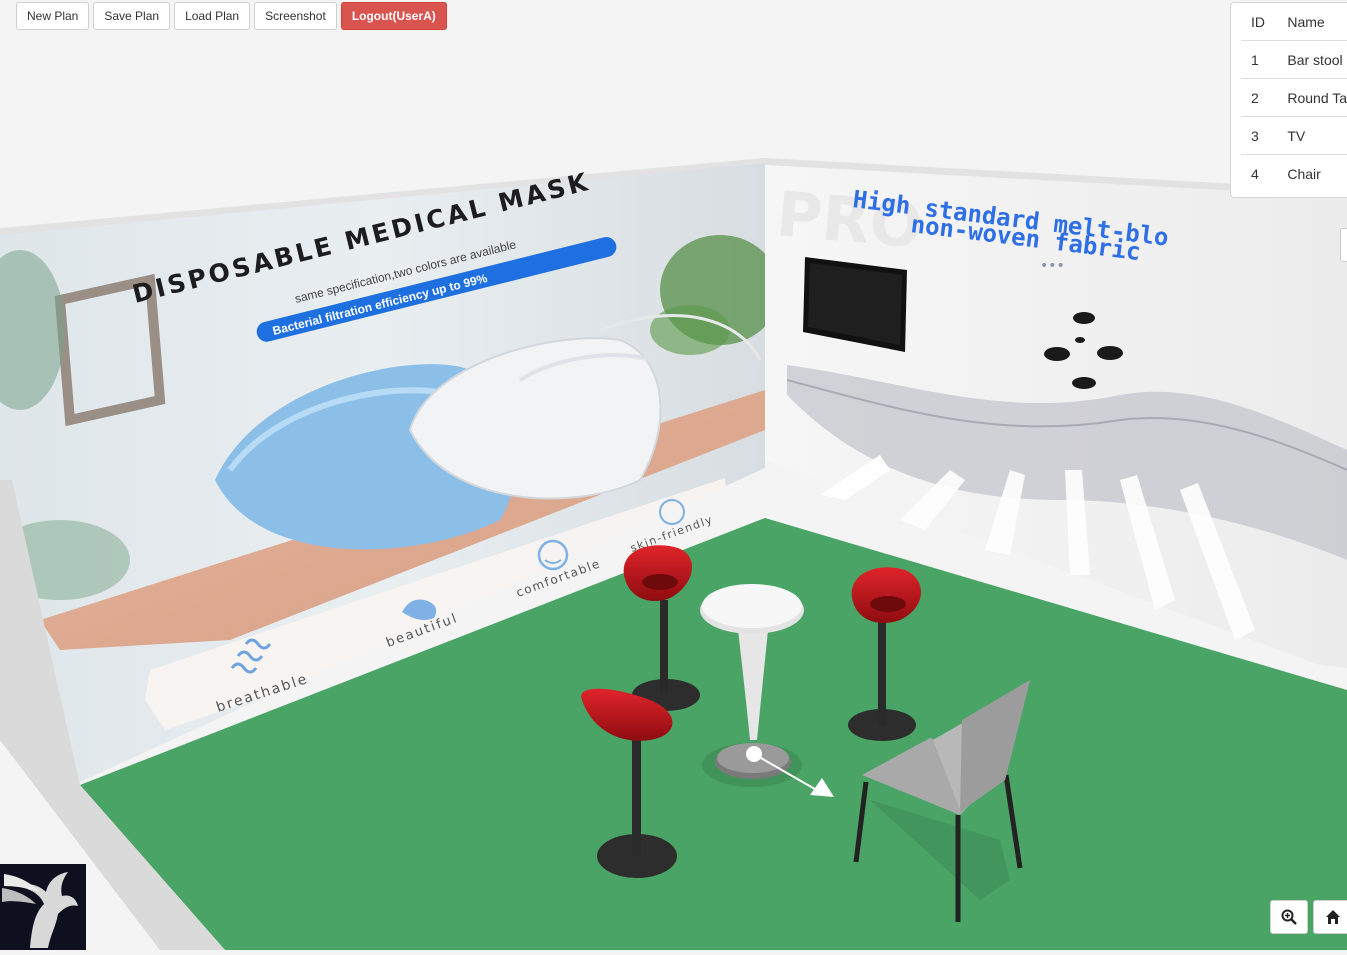 Image resolution: width=1347 pixels, height=955 pixels. I want to click on cell-id: 4, so click(1259, 173).